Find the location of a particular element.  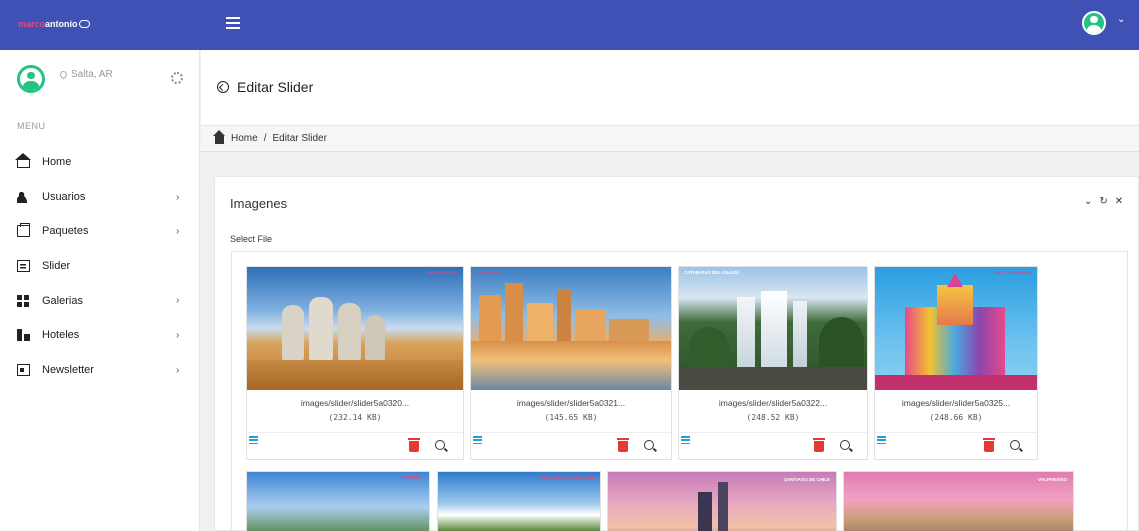

users-icon is located at coordinates (23, 196).